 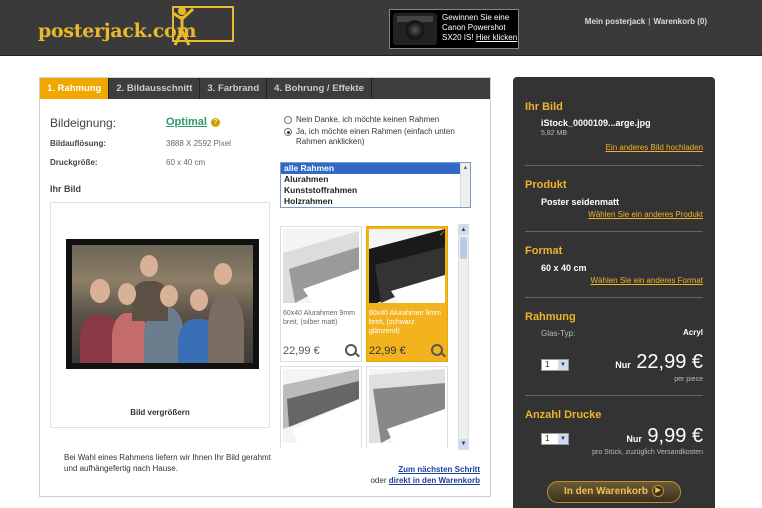 I want to click on frame-type-option: Kunststoffrahmen, so click(x=375, y=190).